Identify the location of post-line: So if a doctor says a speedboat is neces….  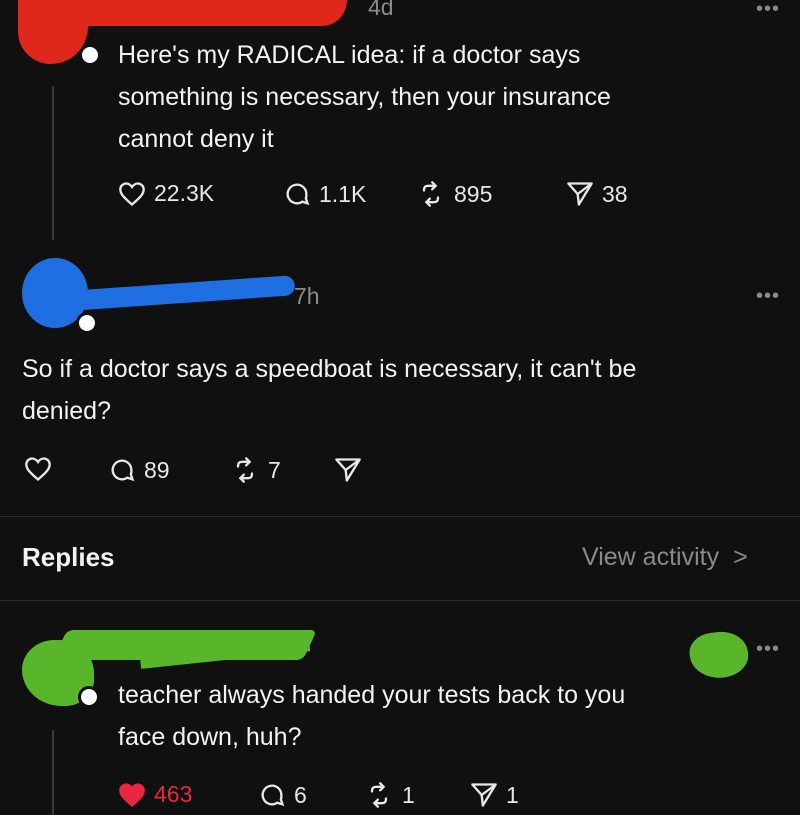
(329, 369).